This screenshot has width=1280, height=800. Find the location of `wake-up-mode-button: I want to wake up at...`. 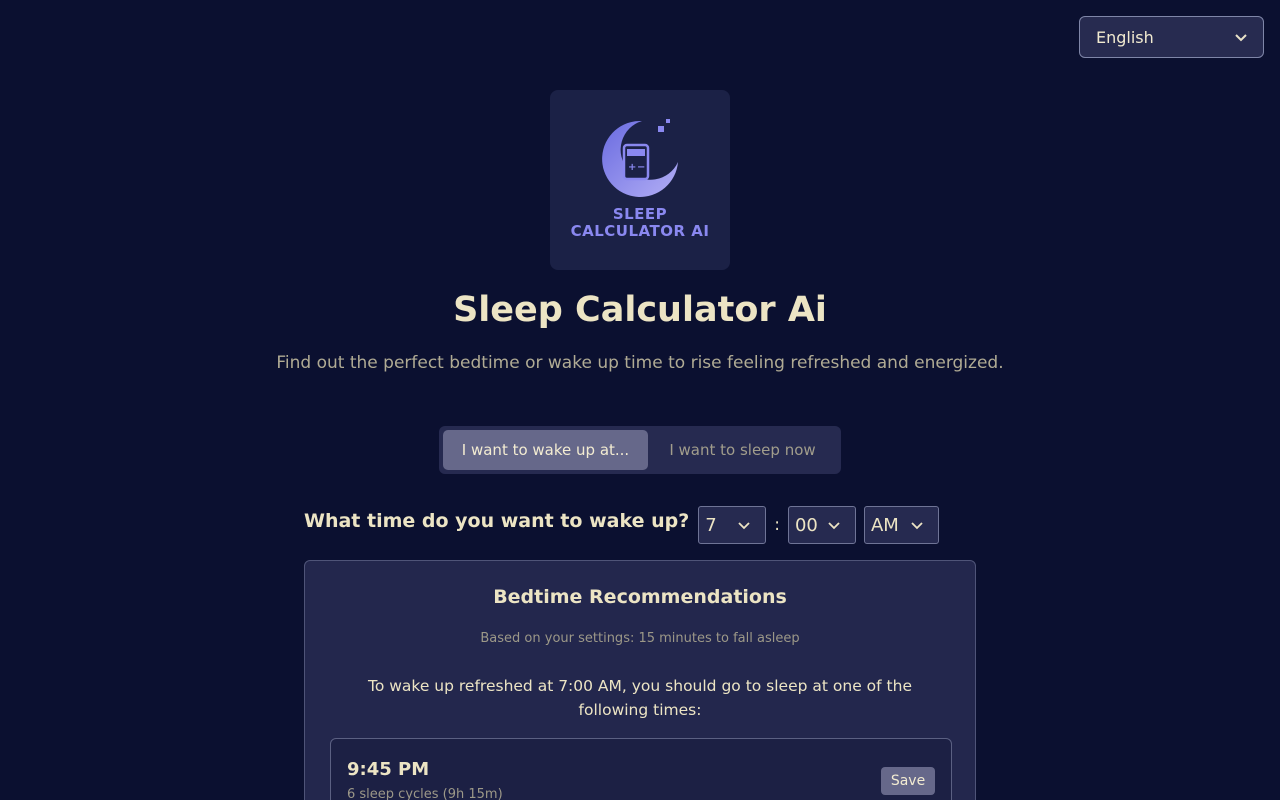

wake-up-mode-button: I want to wake up at... is located at coordinates (545, 450).